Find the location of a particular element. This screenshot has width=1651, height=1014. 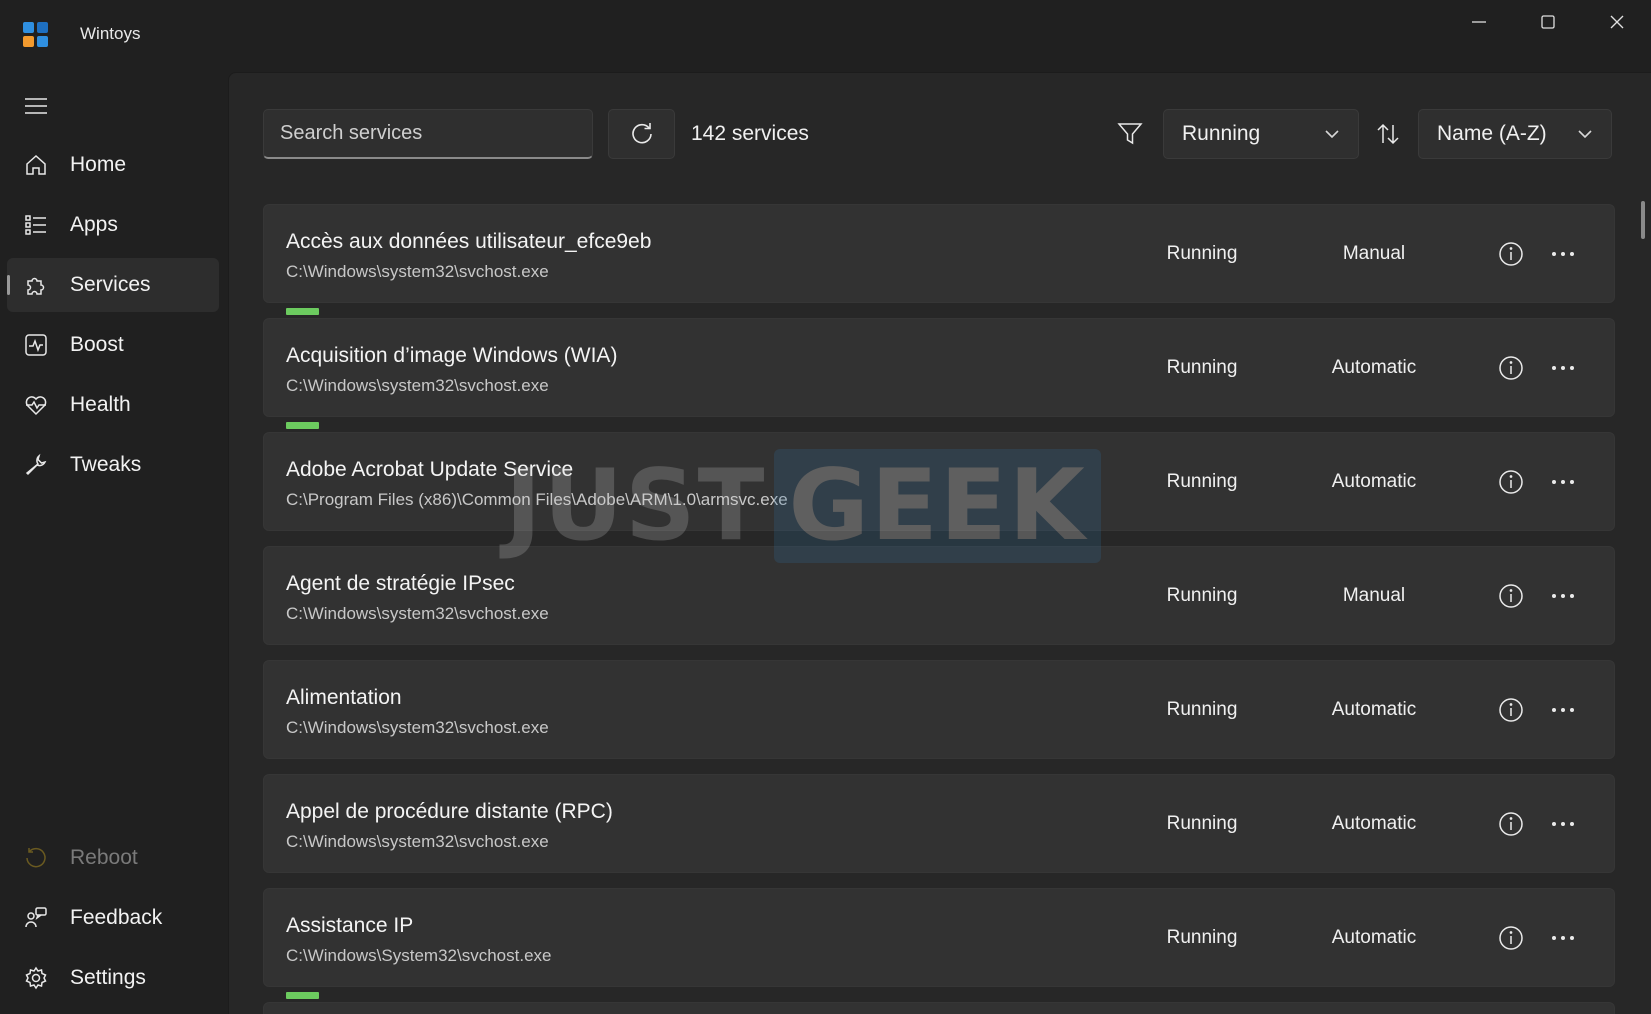

service-name: Acquisition d’image Windows (WIA) is located at coordinates (452, 355).